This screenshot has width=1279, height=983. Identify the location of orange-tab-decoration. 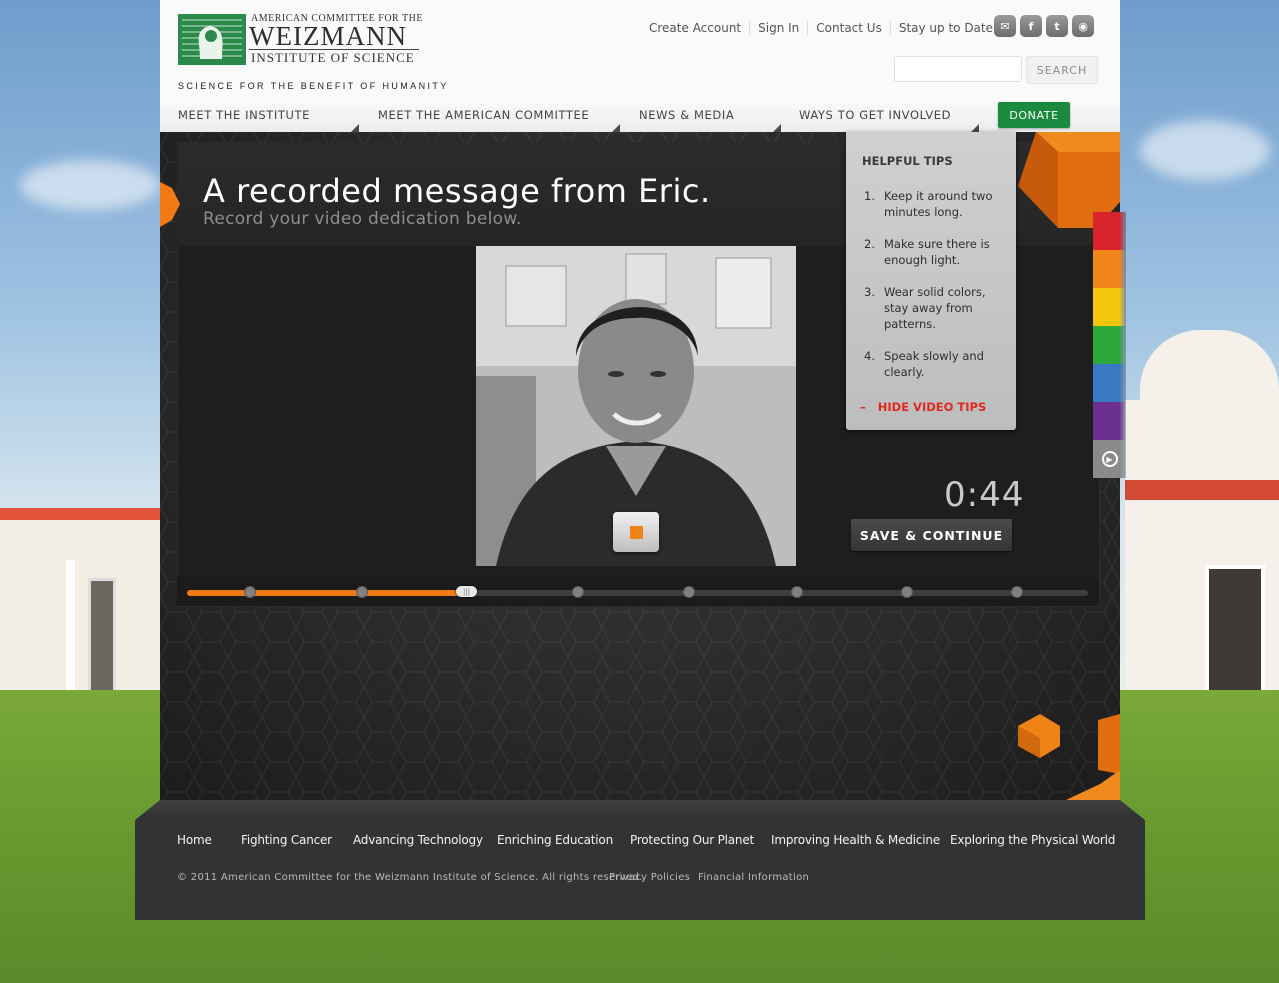
(170, 204).